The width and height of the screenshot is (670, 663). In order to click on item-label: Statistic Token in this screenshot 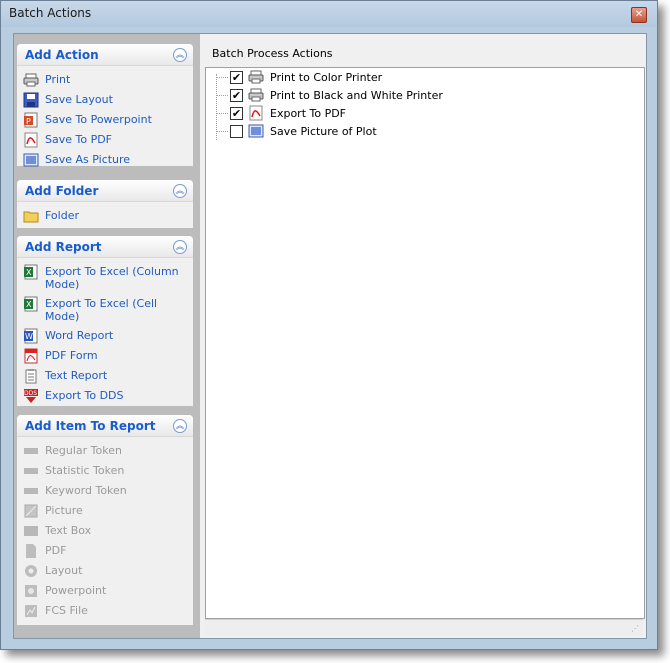, I will do `click(85, 470)`.